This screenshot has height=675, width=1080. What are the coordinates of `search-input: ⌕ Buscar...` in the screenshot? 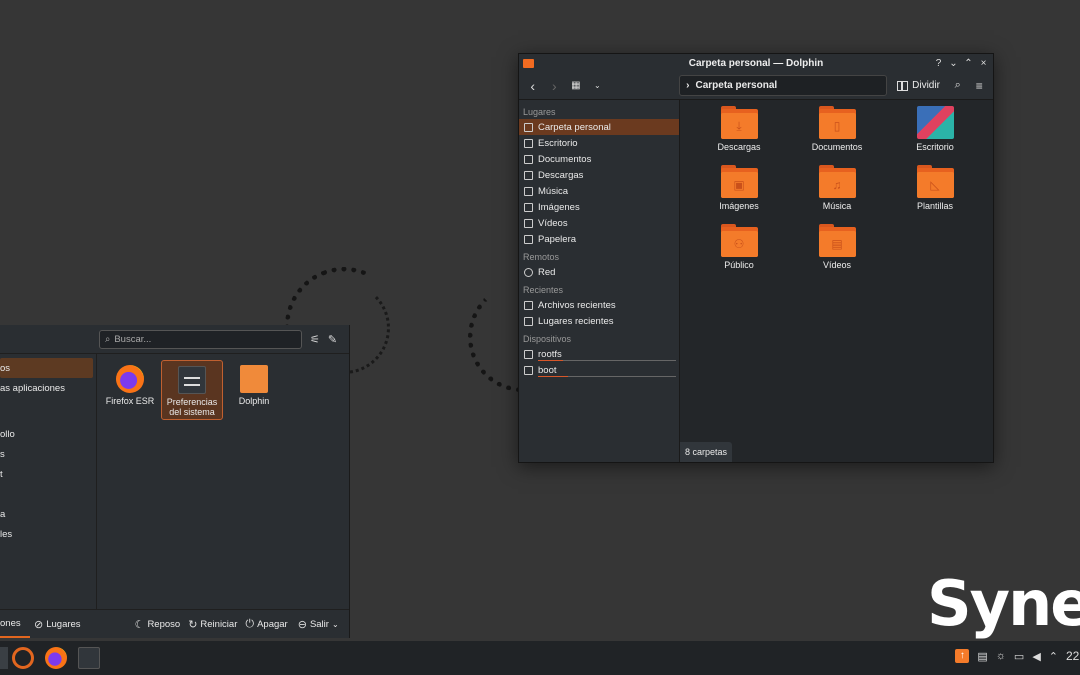 It's located at (200, 339).